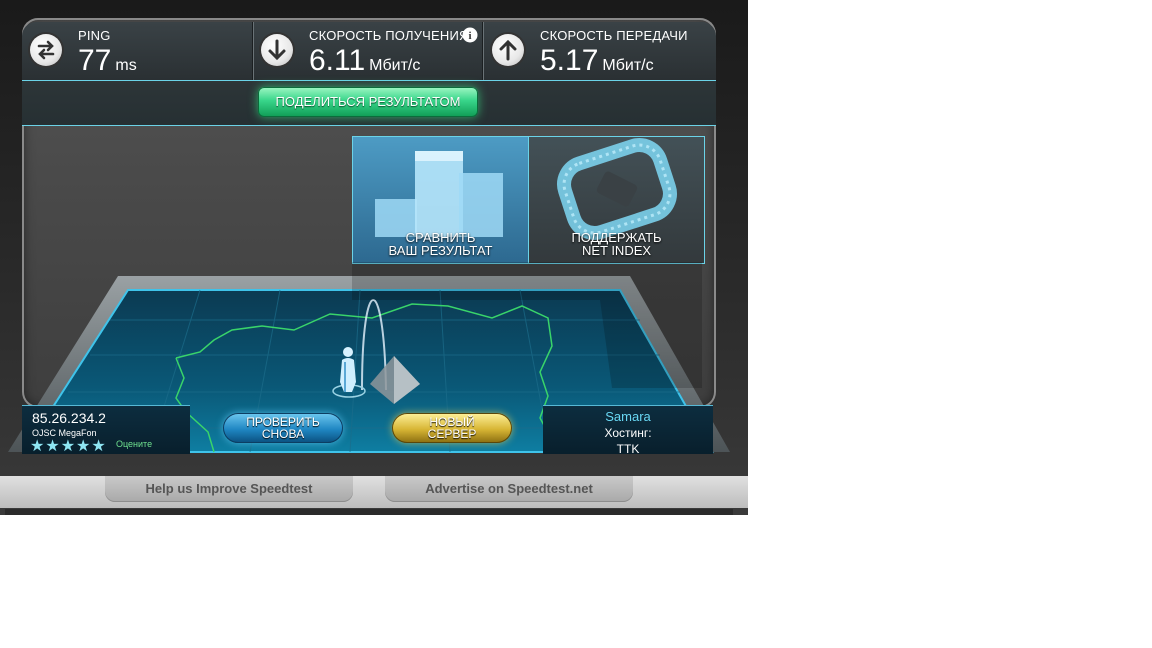 The height and width of the screenshot is (648, 1152). I want to click on server-info: Samara Хостинг: TTK, so click(628, 430).